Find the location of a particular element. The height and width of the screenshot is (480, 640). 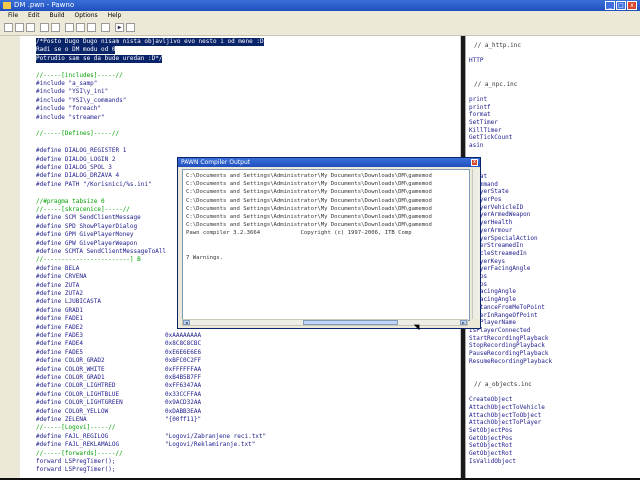

minimize-icon: _ is located at coordinates (610, 5).